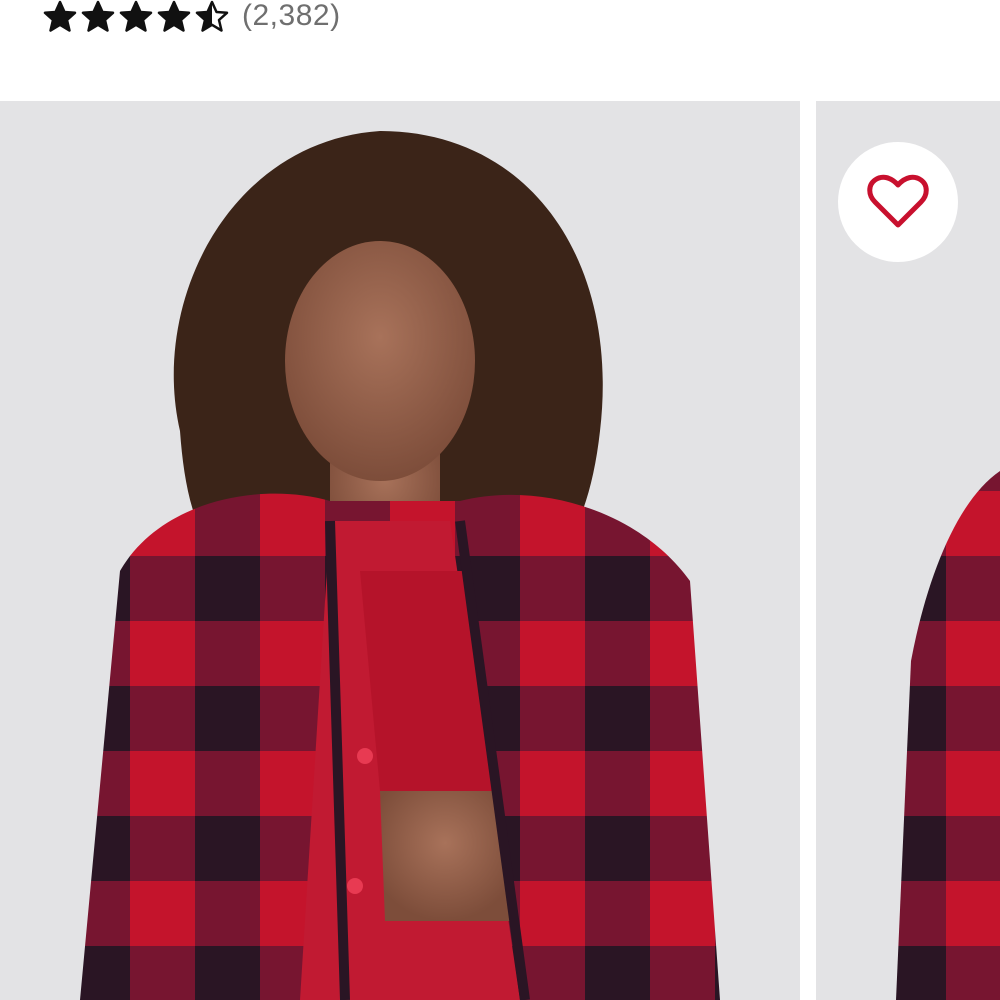  I want to click on rating-stars, so click(136, 16).